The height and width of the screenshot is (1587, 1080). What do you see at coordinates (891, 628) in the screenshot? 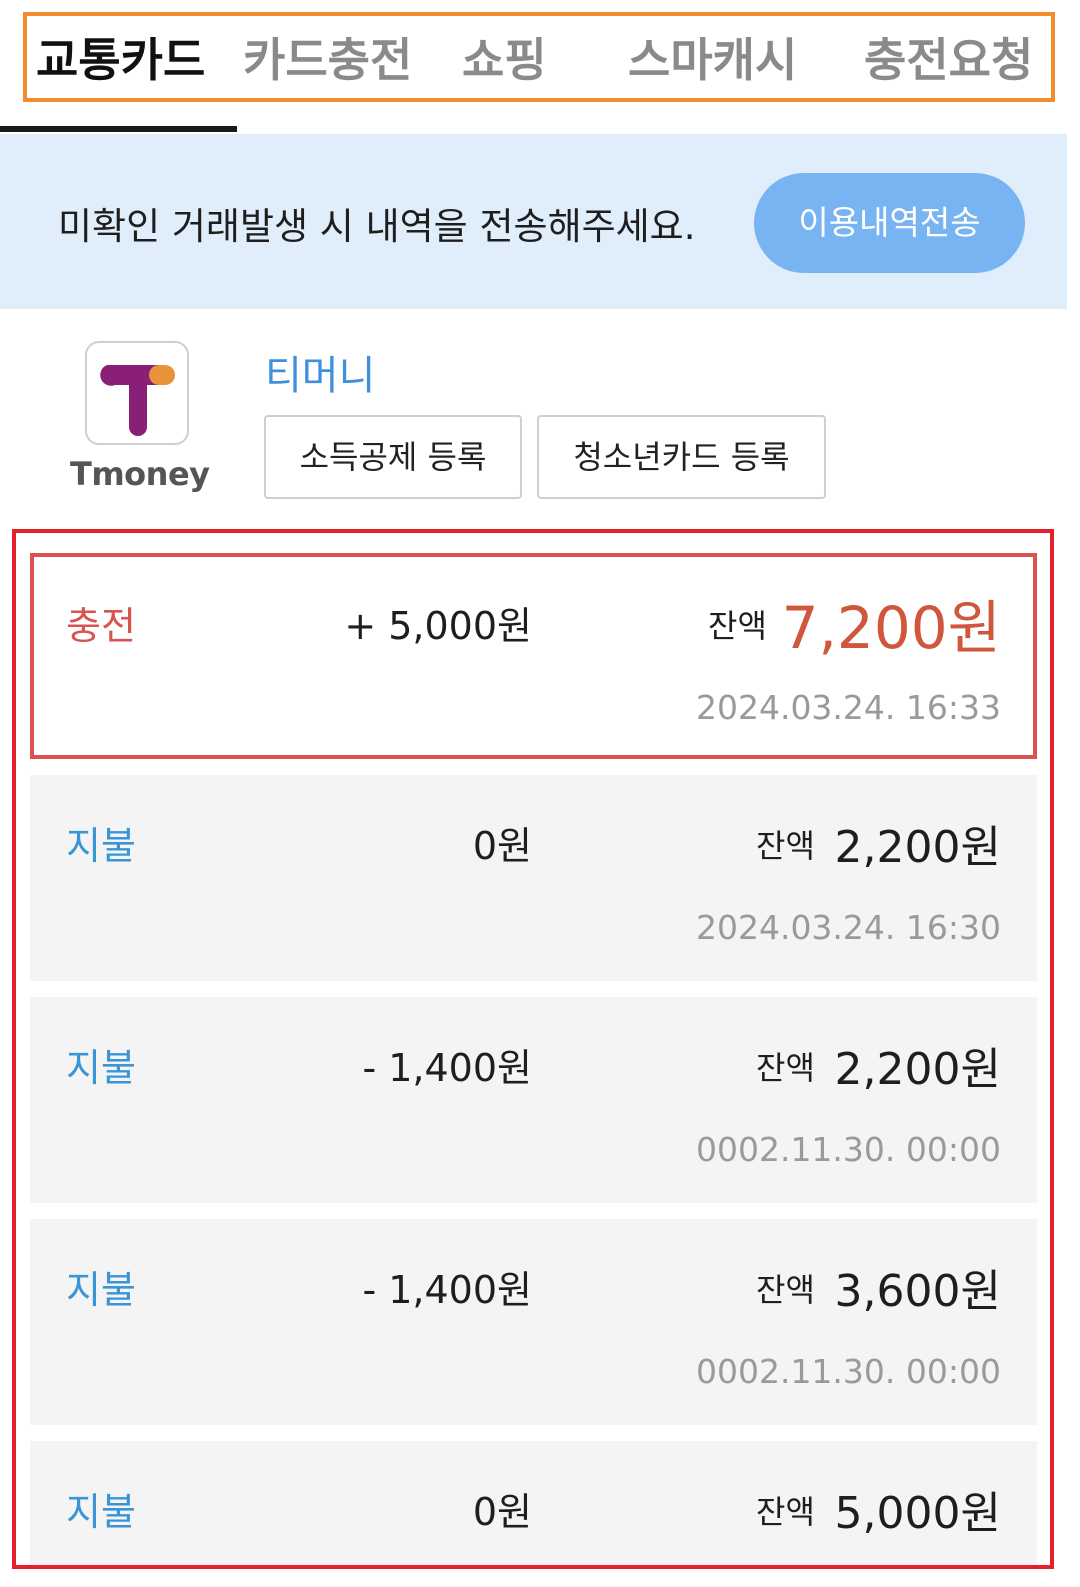
I see `balance-amount: 7,200원` at bounding box center [891, 628].